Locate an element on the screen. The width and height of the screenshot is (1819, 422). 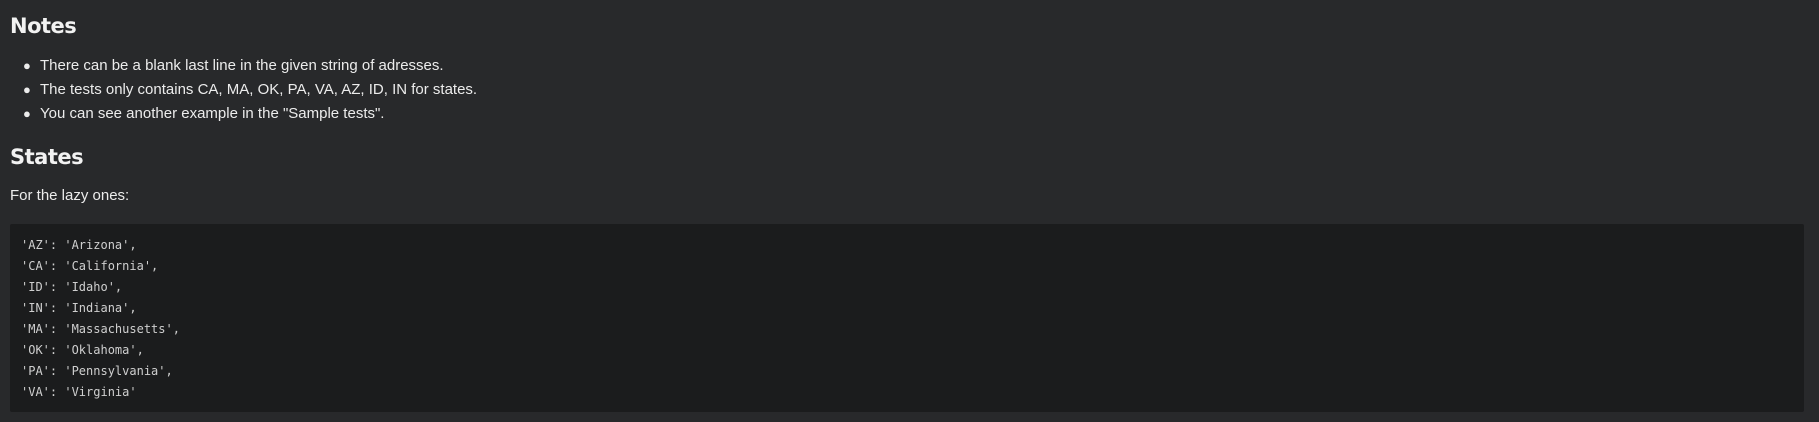
code-line: 'PA': 'Pennsylvania', is located at coordinates (97, 371).